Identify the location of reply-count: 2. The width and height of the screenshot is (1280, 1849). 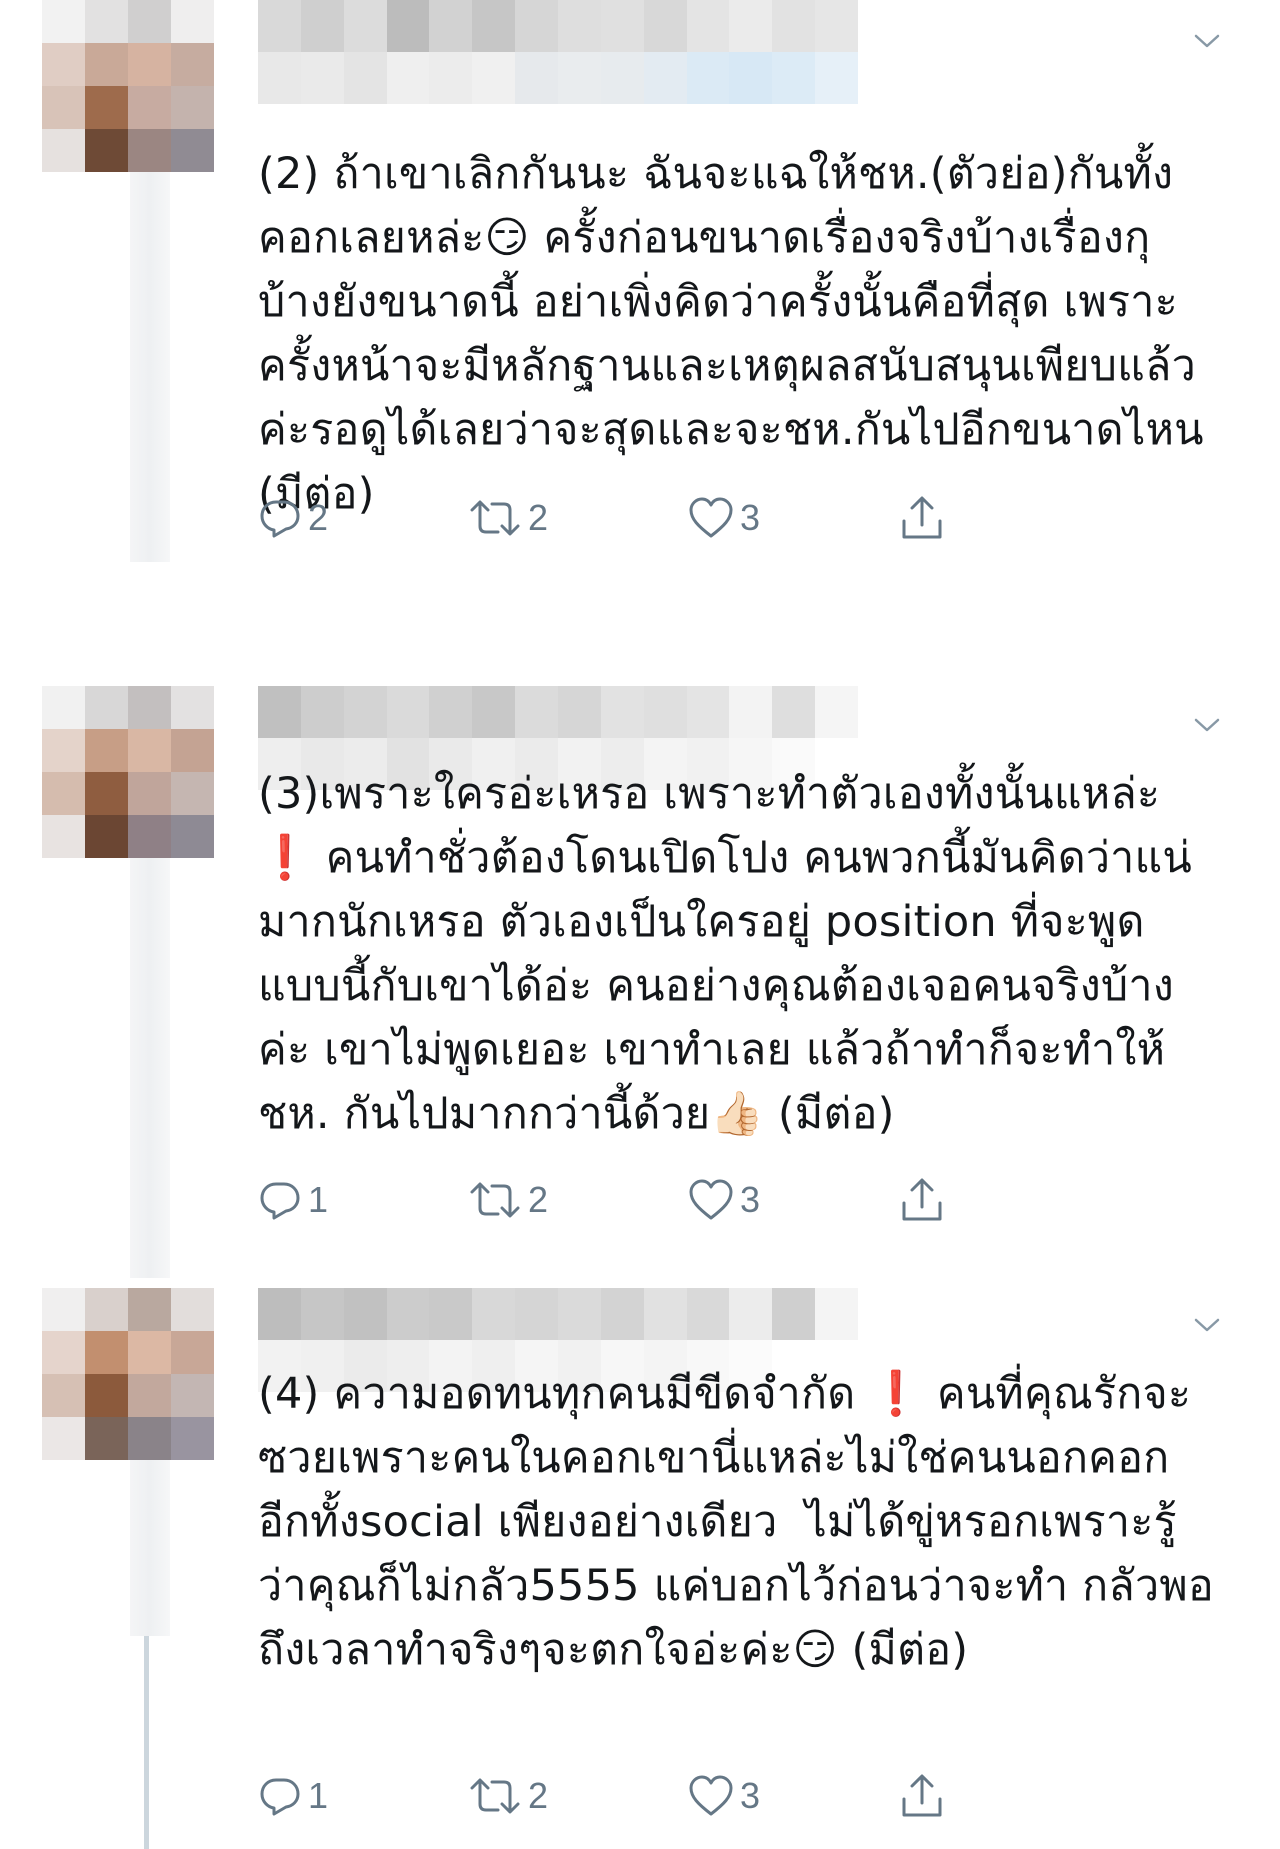
(318, 517).